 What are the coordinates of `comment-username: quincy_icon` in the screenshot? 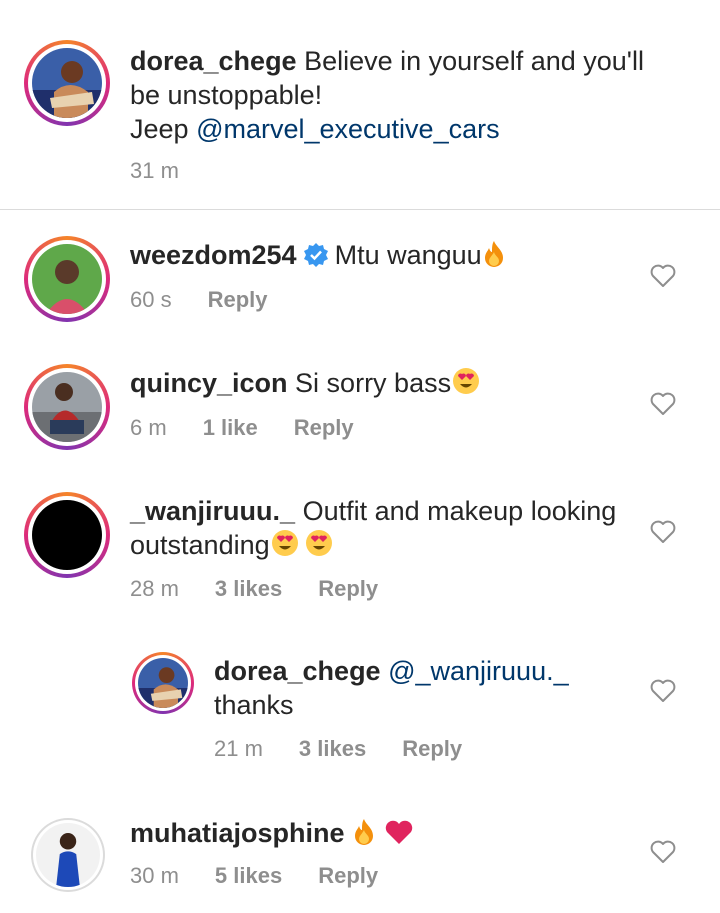 It's located at (209, 383).